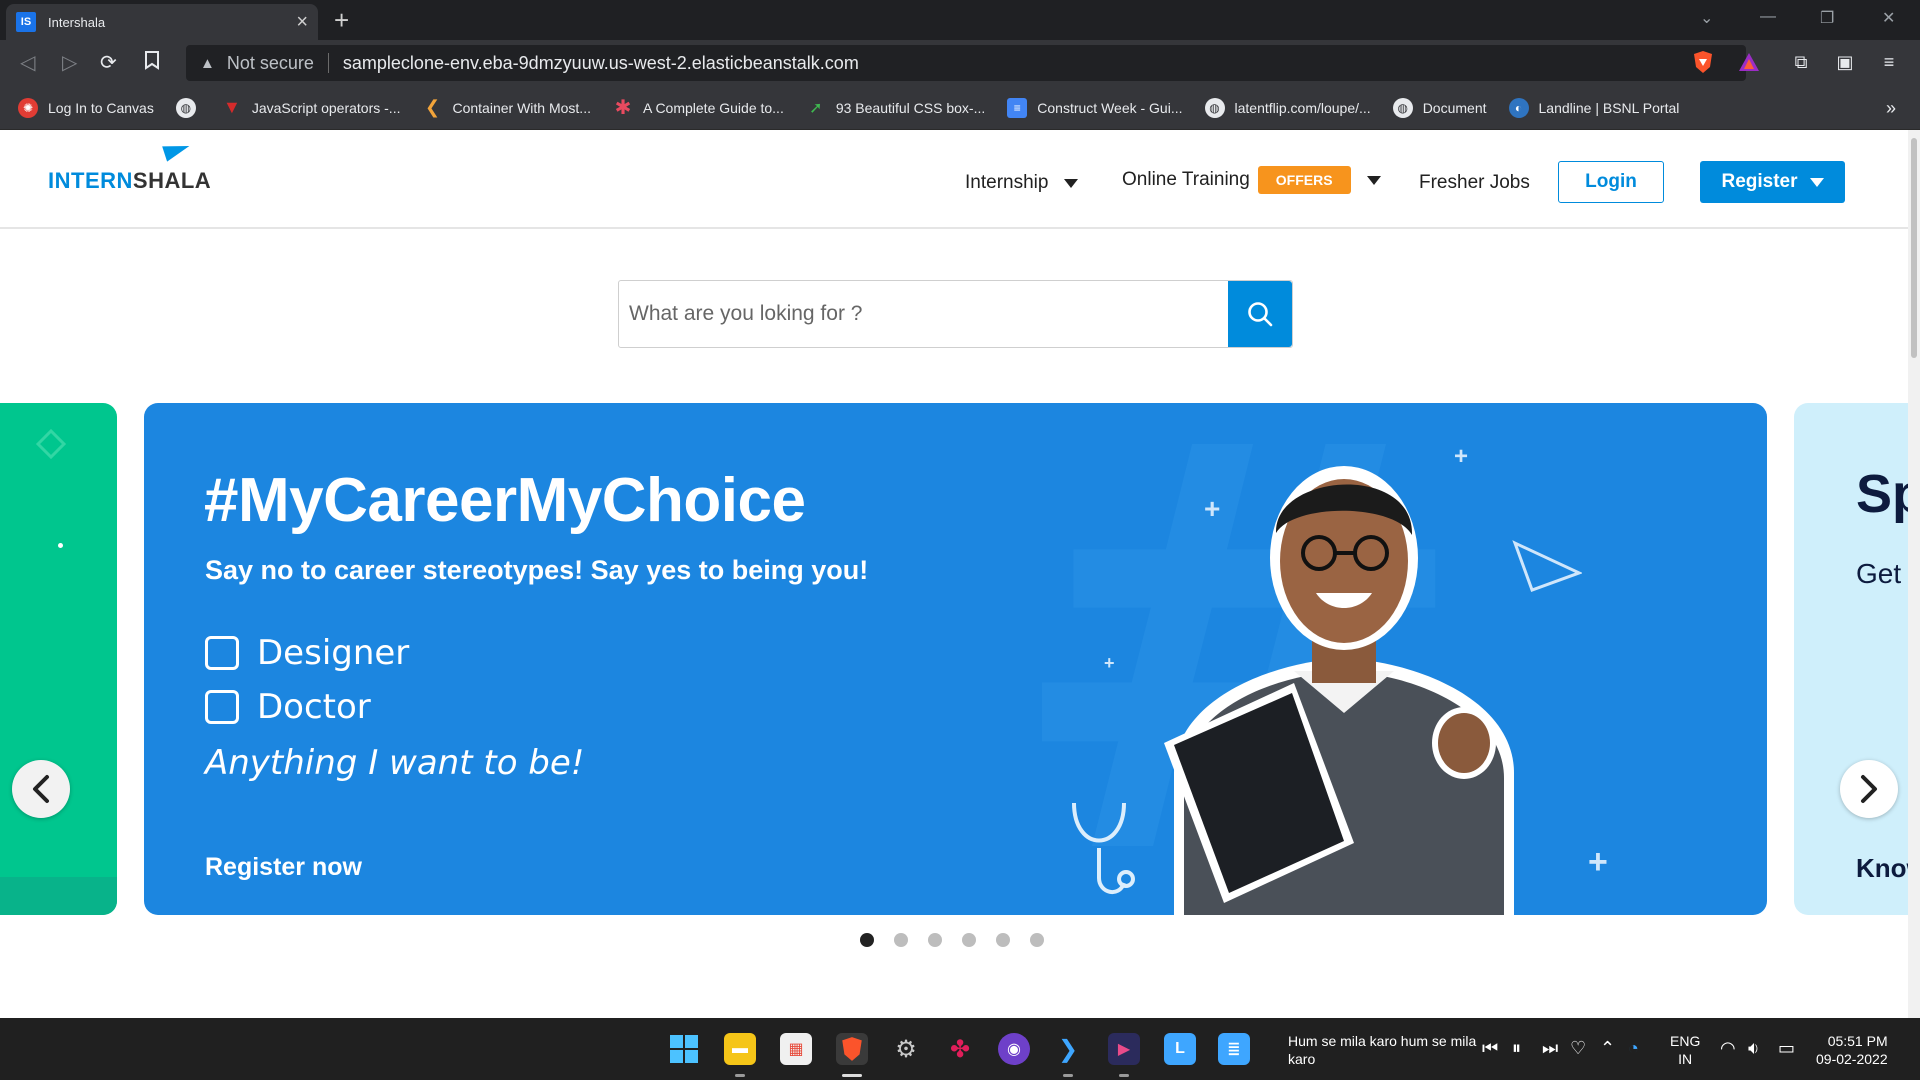 Image resolution: width=1920 pixels, height=1080 pixels. I want to click on heart-icon: ♡, so click(1578, 1048).